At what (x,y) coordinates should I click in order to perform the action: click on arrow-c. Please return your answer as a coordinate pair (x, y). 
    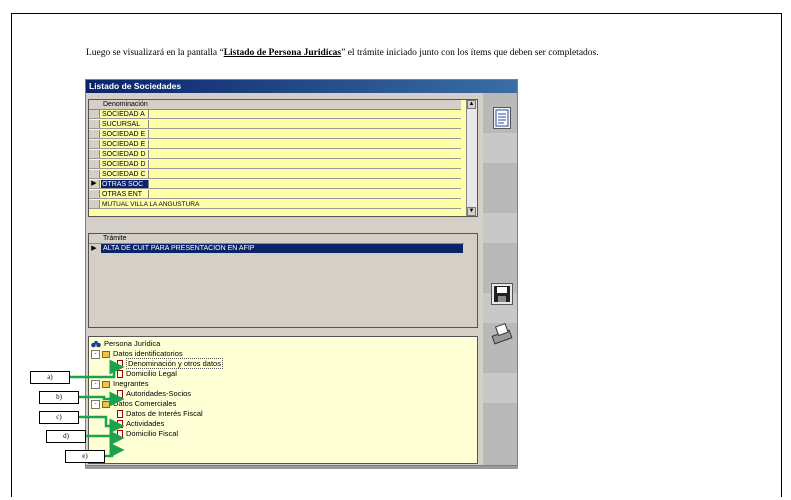
    Looking at the image, I should click on (102, 424).